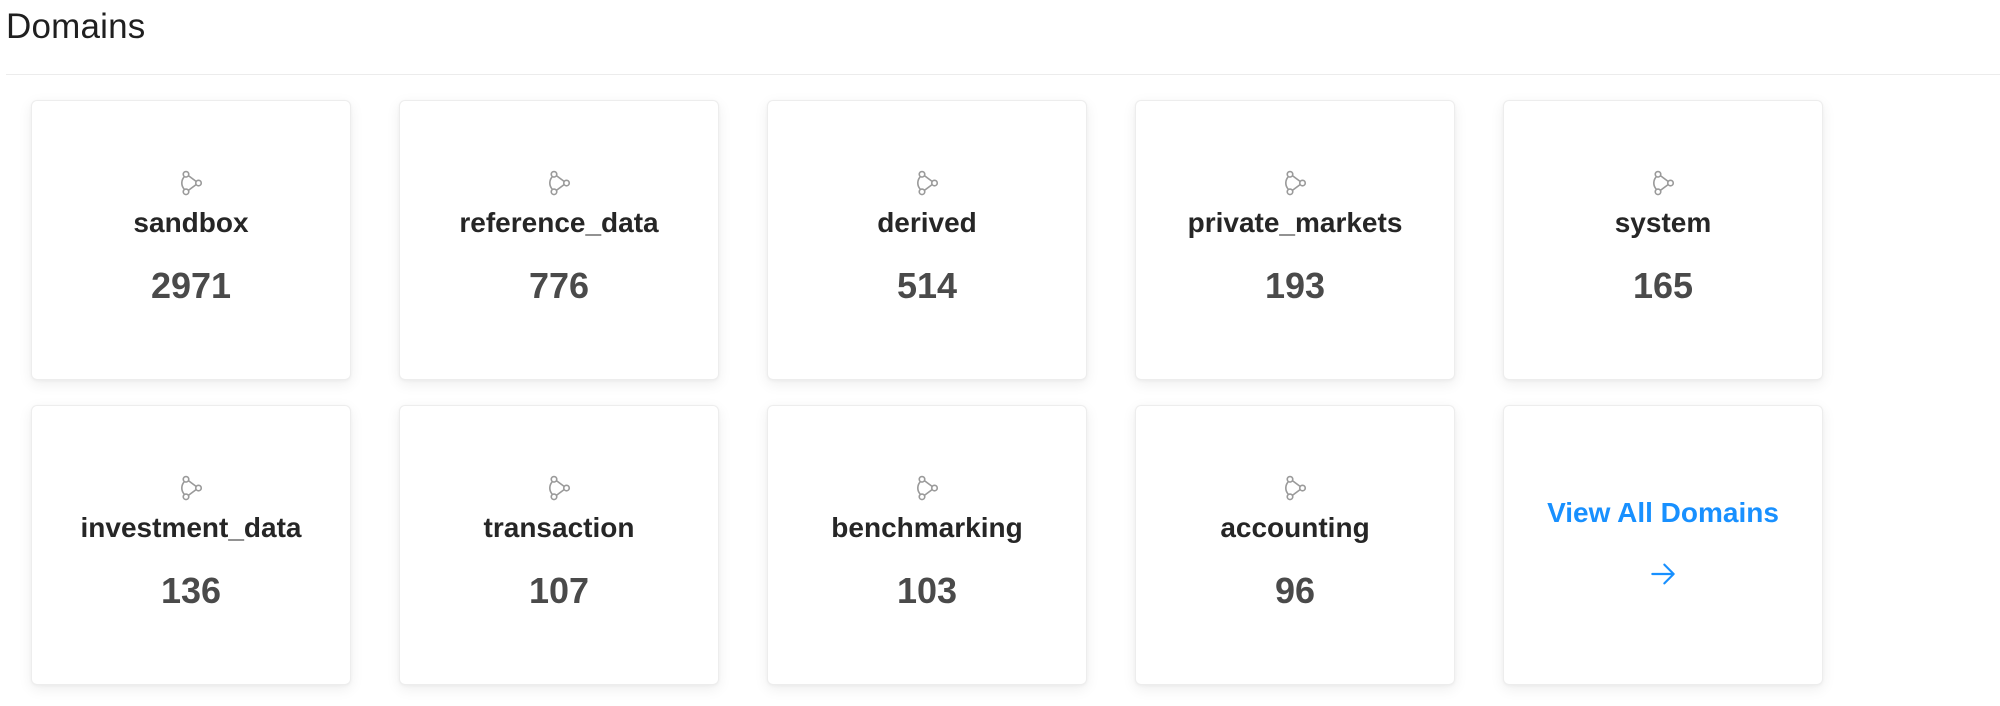  What do you see at coordinates (927, 222) in the screenshot?
I see `domain-name: derived` at bounding box center [927, 222].